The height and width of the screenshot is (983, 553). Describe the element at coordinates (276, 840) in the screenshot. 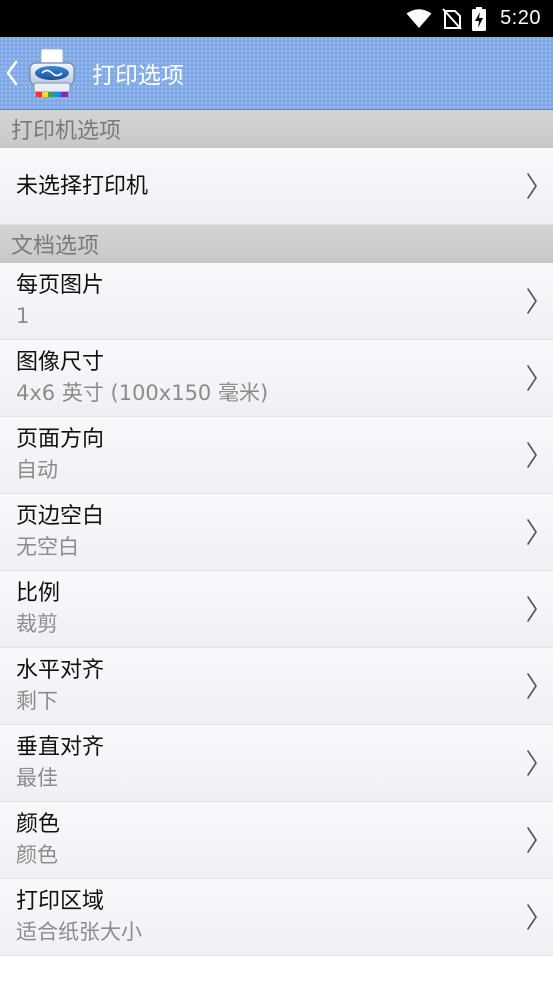

I see `list-item-color: 颜色 颜色` at that location.